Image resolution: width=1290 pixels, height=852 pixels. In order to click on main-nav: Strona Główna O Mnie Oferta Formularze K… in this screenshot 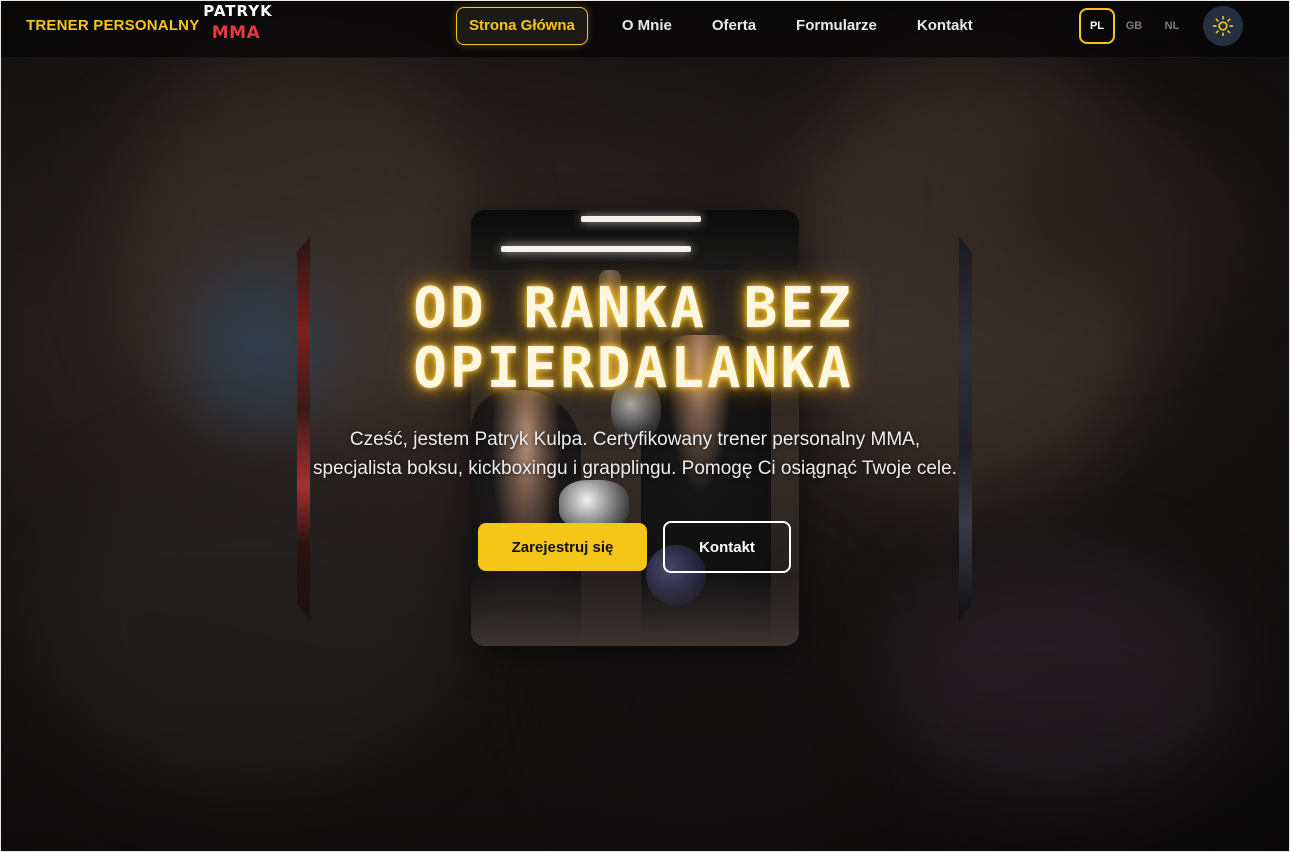, I will do `click(724, 26)`.